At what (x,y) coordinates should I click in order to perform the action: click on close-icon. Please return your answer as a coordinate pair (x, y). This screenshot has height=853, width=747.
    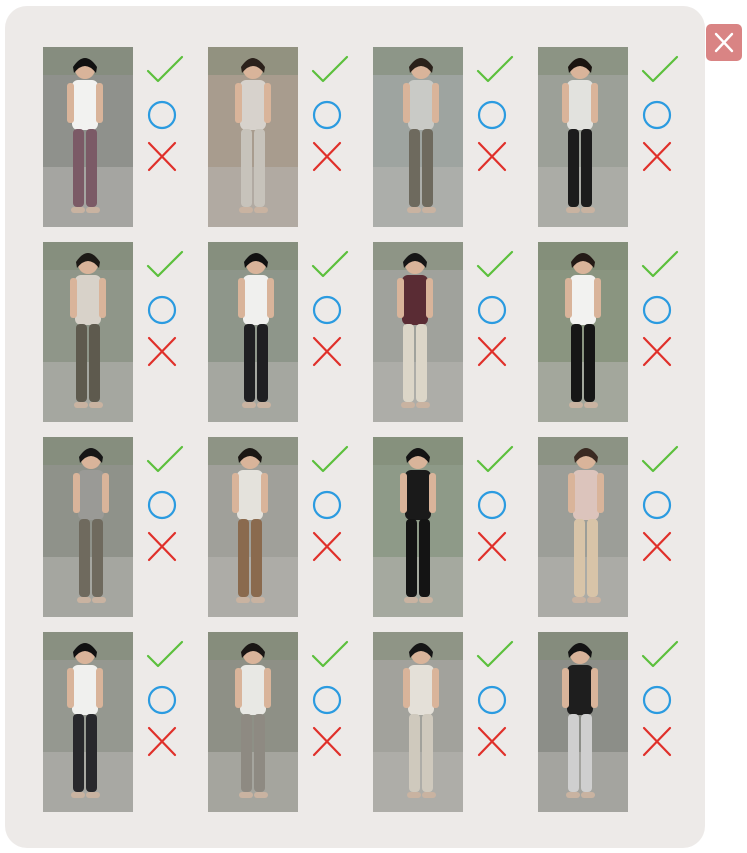
    Looking at the image, I should click on (724, 42).